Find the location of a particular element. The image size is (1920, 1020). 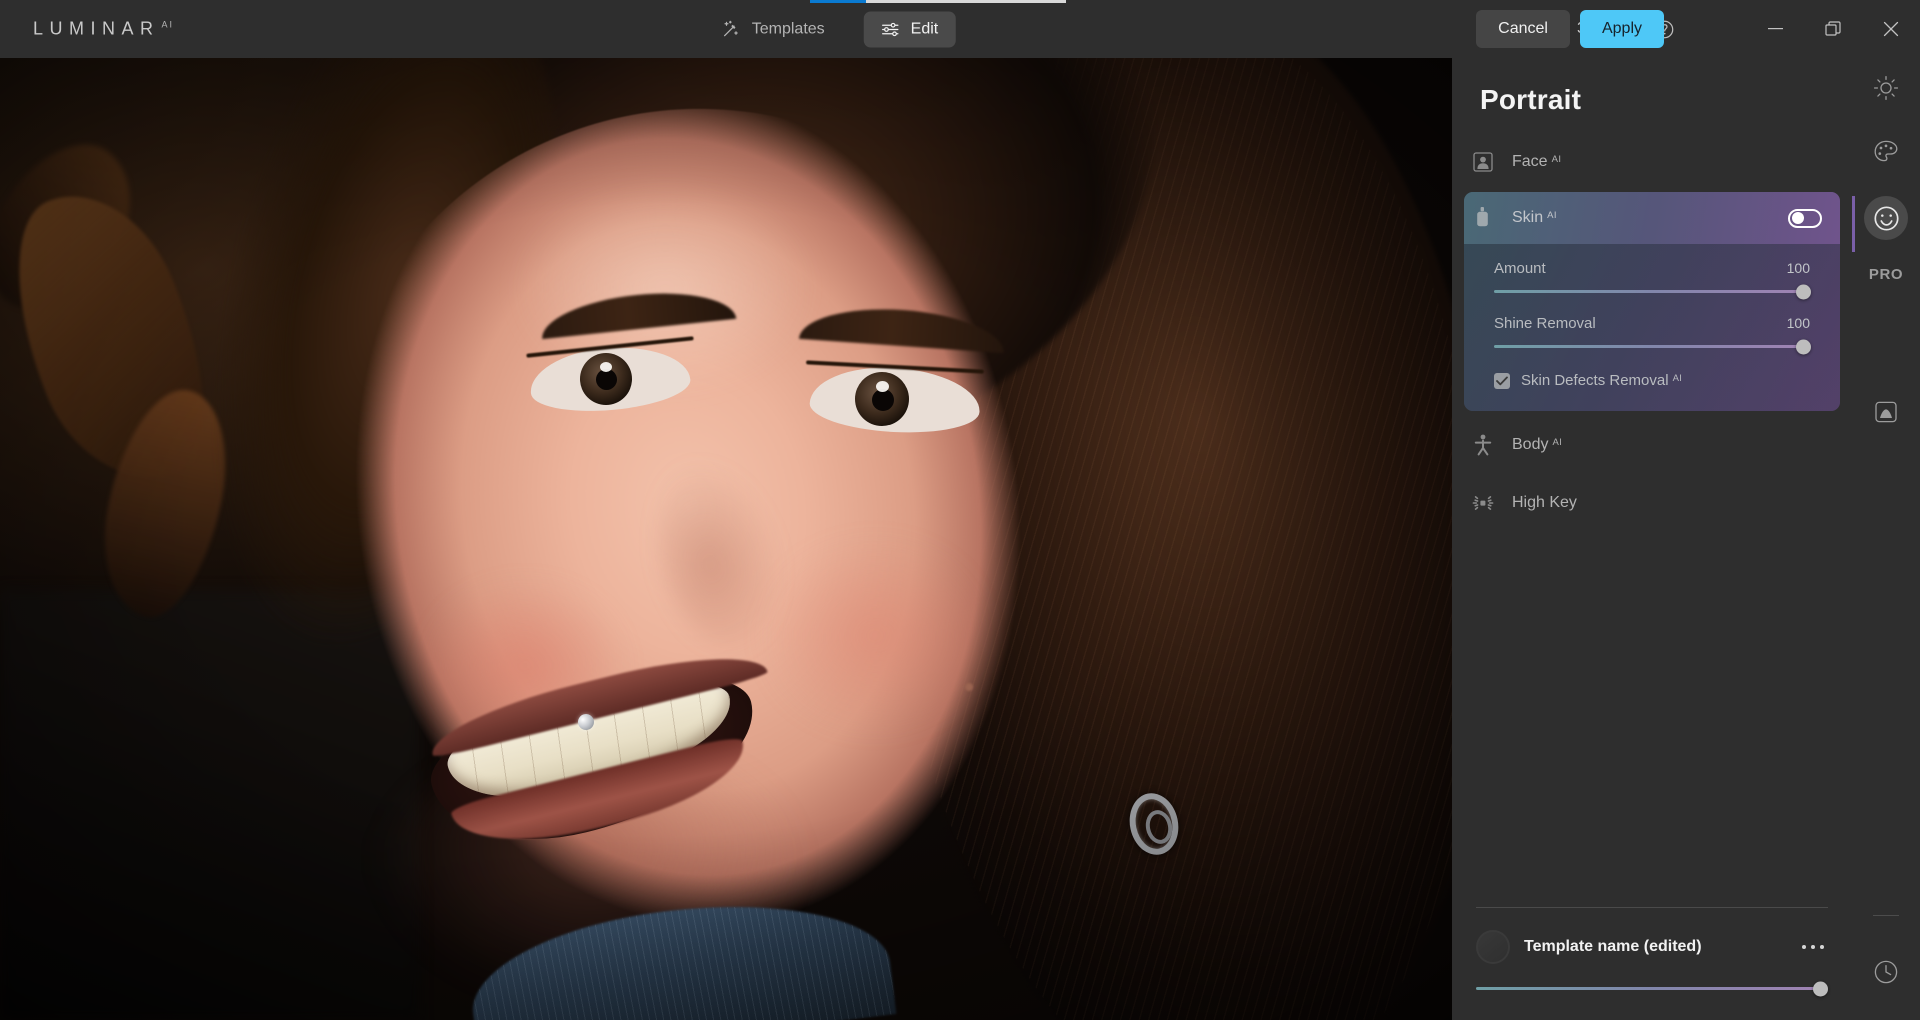

template-strength-handle is located at coordinates (1820, 988).